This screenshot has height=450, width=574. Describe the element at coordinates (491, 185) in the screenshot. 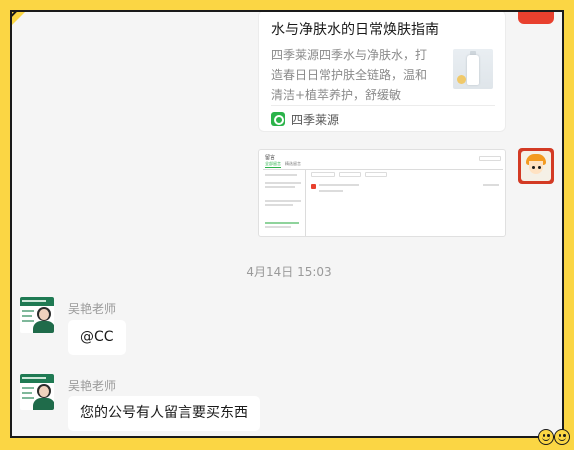

I see `screenshot-actions` at that location.